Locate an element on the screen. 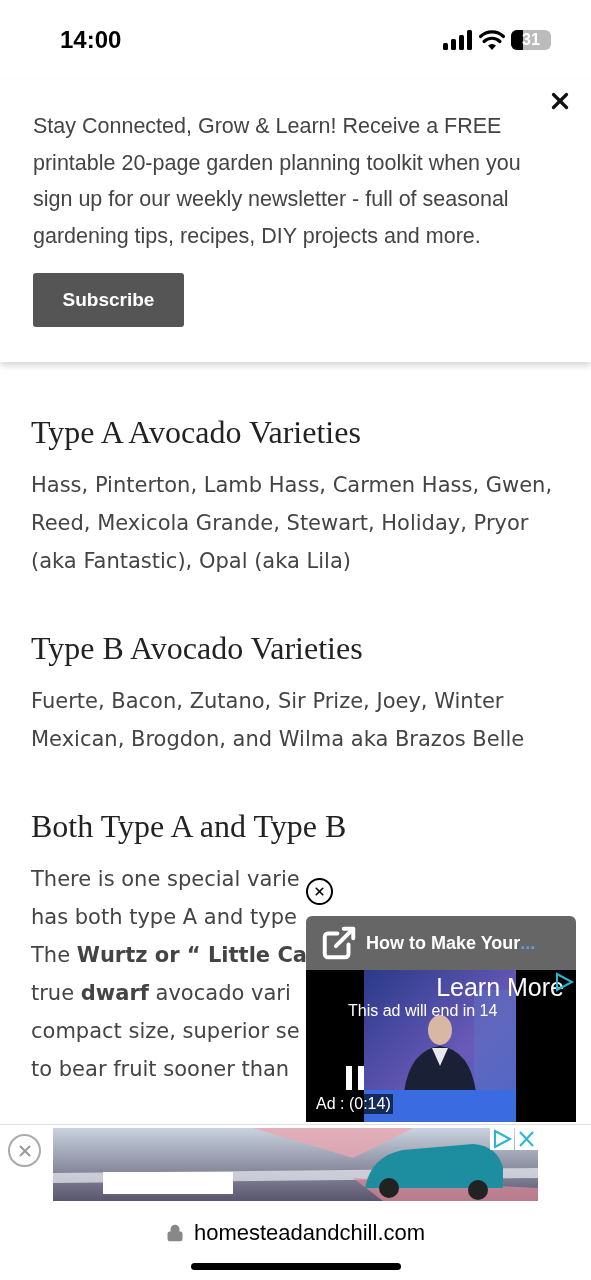 This screenshot has width=591, height=1280. paragraph-line: compact size, superior se is located at coordinates (165, 1031).